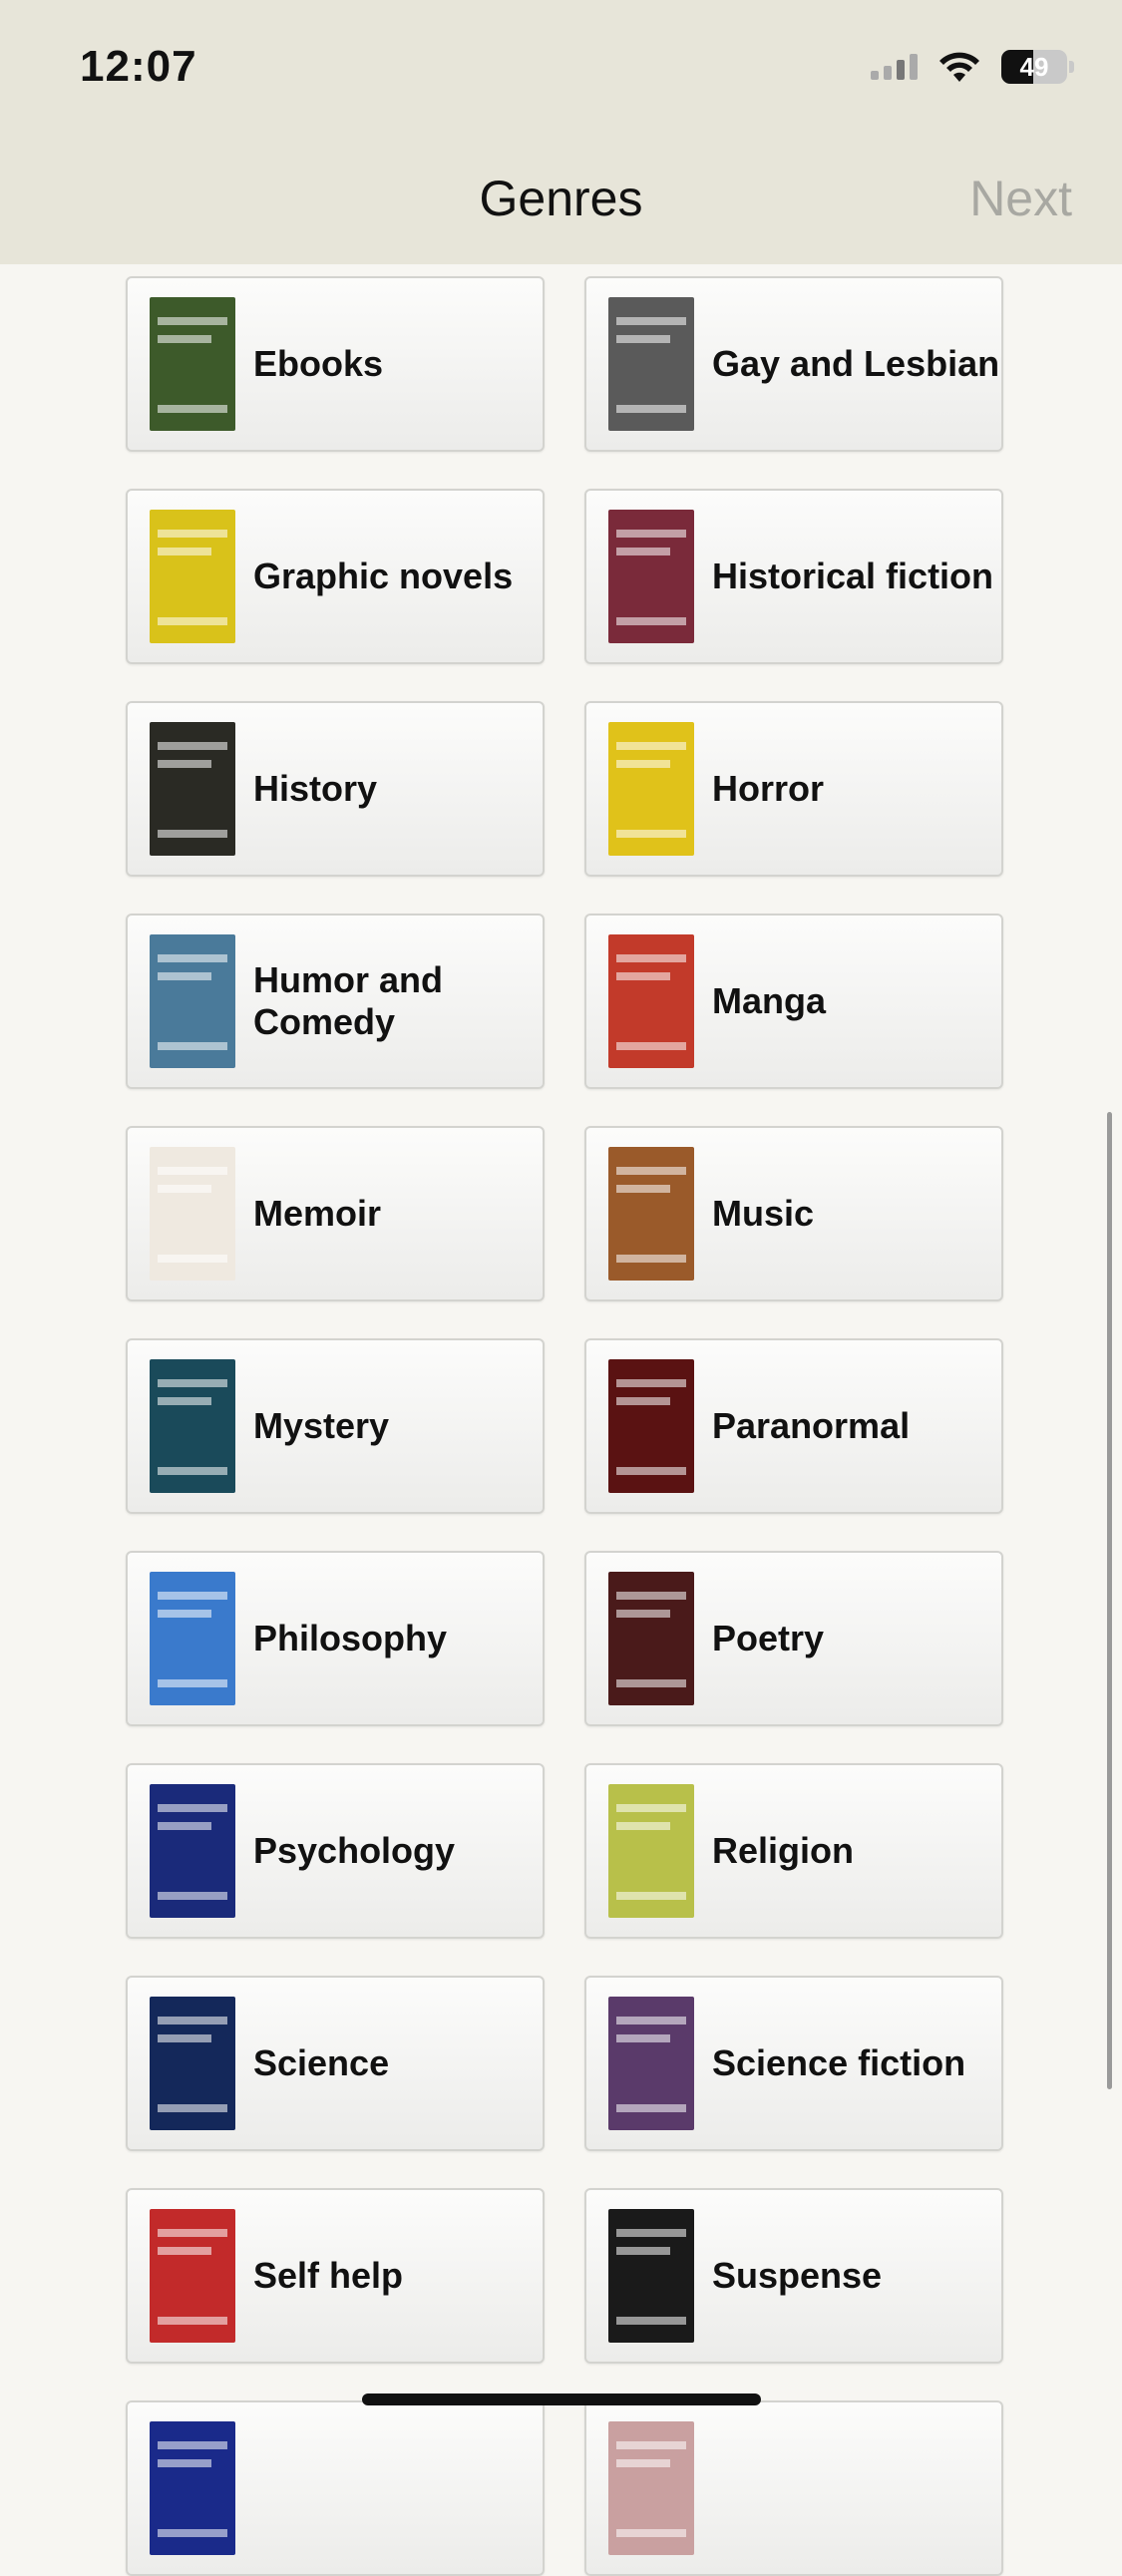 The image size is (1122, 2576). I want to click on genre-tile: Ebooks, so click(335, 364).